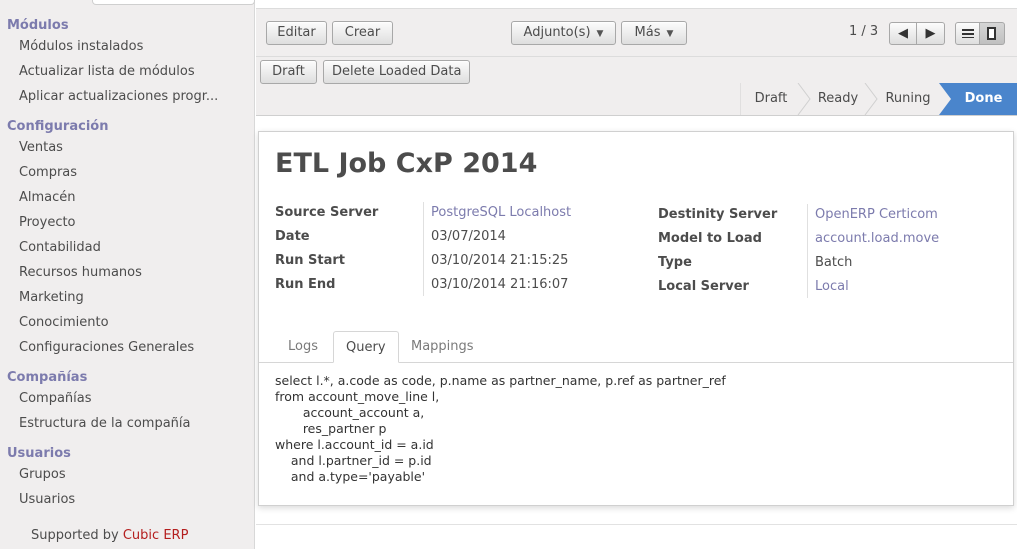 This screenshot has height=549, width=1017. Describe the element at coordinates (675, 262) in the screenshot. I see `label-type: Type` at that location.